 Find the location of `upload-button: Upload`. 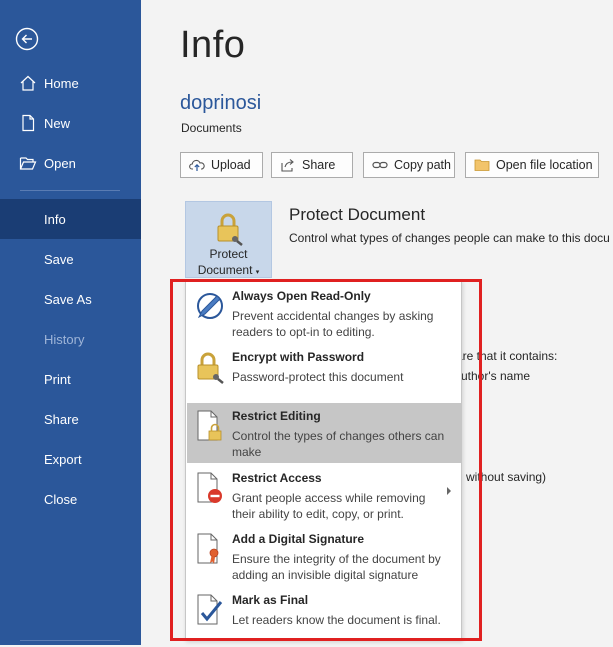

upload-button: Upload is located at coordinates (221, 165).